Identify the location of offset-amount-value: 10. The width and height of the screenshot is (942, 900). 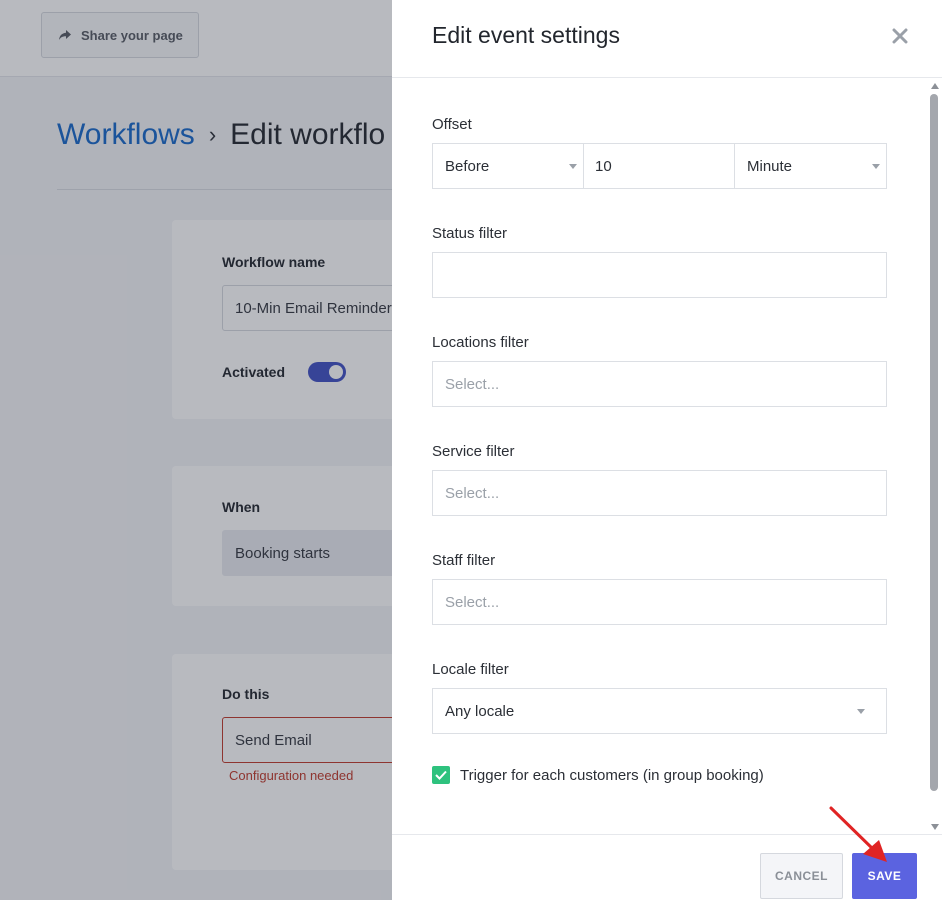
(603, 166).